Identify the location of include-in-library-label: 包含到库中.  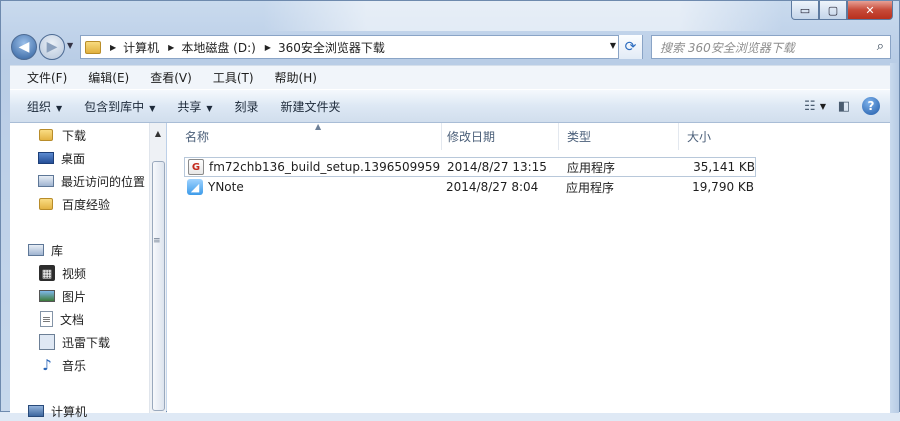
(114, 106).